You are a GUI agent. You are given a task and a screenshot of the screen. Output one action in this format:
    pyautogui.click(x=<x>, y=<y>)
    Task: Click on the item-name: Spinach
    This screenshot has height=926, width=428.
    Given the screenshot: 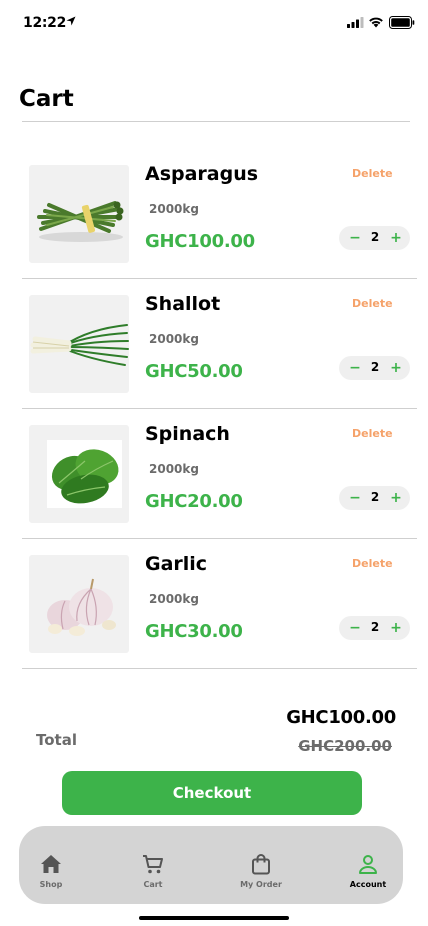 What is the action you would take?
    pyautogui.click(x=187, y=434)
    